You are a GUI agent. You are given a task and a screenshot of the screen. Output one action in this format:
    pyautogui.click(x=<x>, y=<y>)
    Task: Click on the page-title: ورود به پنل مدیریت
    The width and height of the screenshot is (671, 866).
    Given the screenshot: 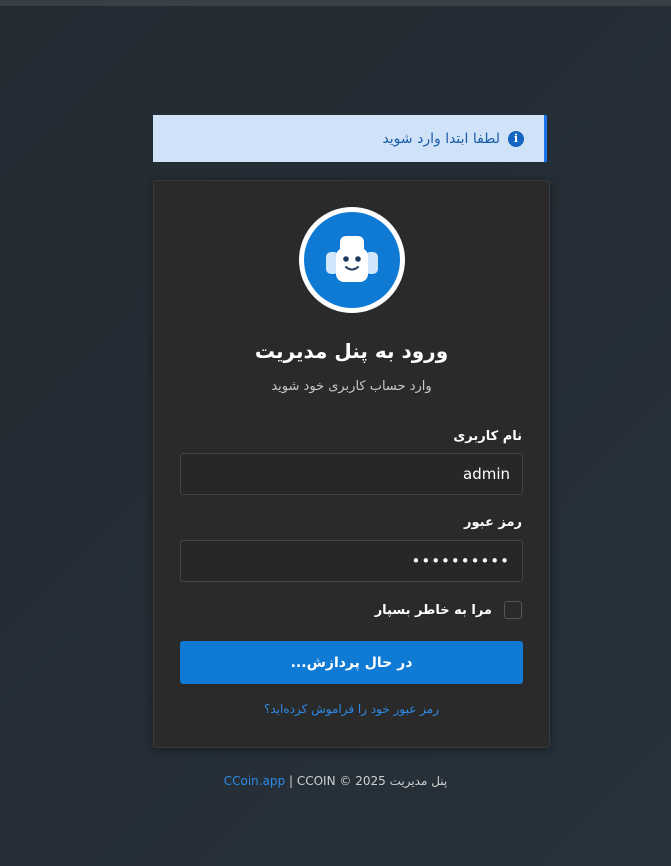 What is the action you would take?
    pyautogui.click(x=351, y=351)
    